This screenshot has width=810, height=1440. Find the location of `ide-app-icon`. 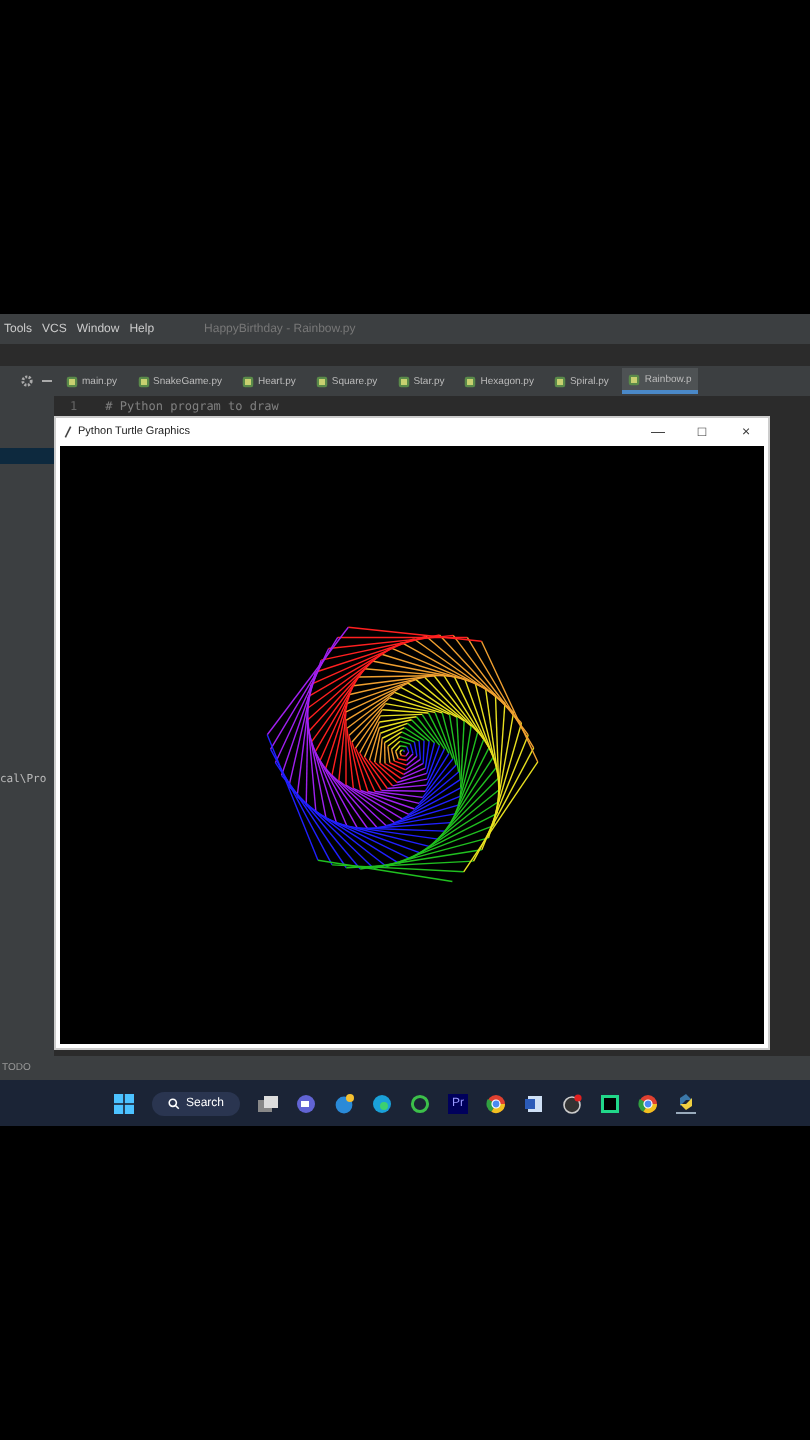

ide-app-icon is located at coordinates (610, 1103).